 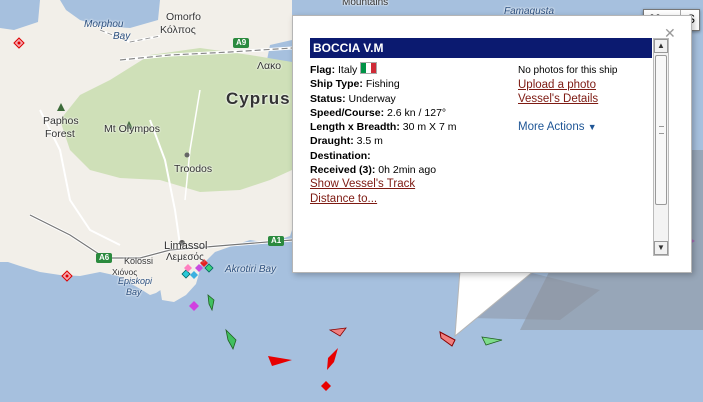 I want to click on label-limassol: Limassol, so click(x=186, y=246).